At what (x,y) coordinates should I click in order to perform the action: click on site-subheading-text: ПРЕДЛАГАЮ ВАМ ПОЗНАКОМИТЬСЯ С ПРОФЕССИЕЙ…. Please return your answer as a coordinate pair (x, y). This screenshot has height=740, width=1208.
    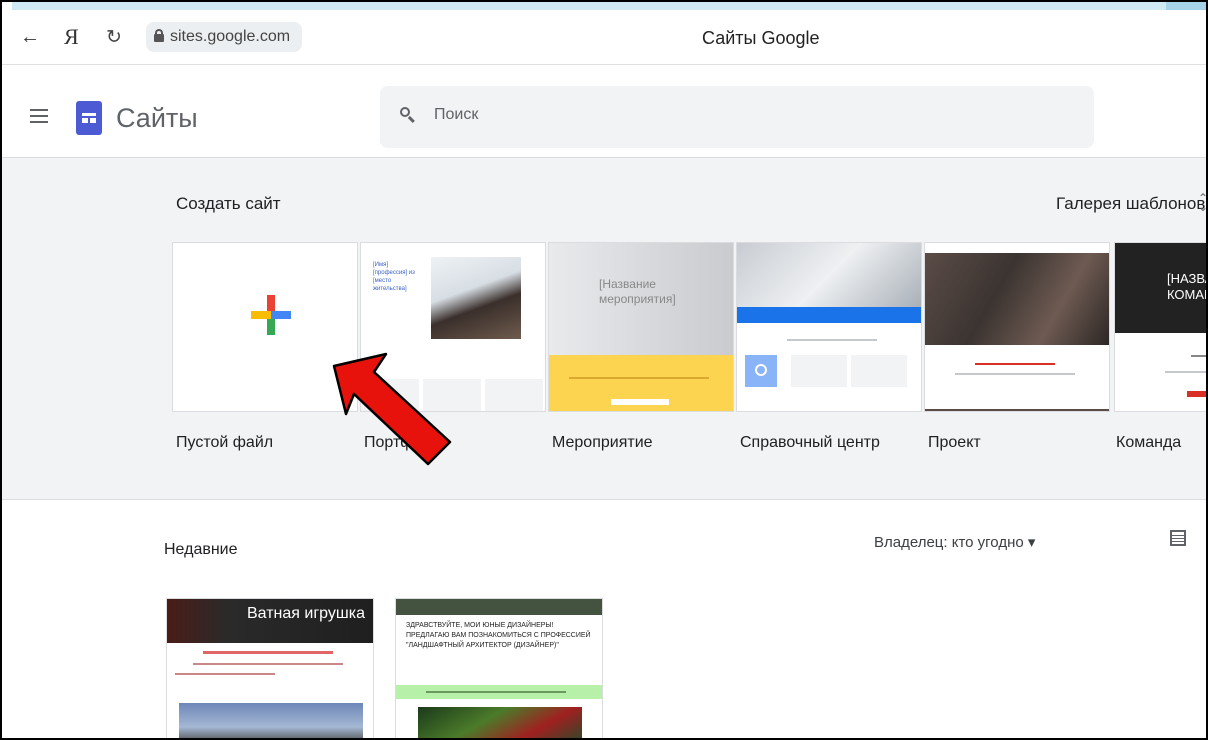
    Looking at the image, I should click on (498, 640).